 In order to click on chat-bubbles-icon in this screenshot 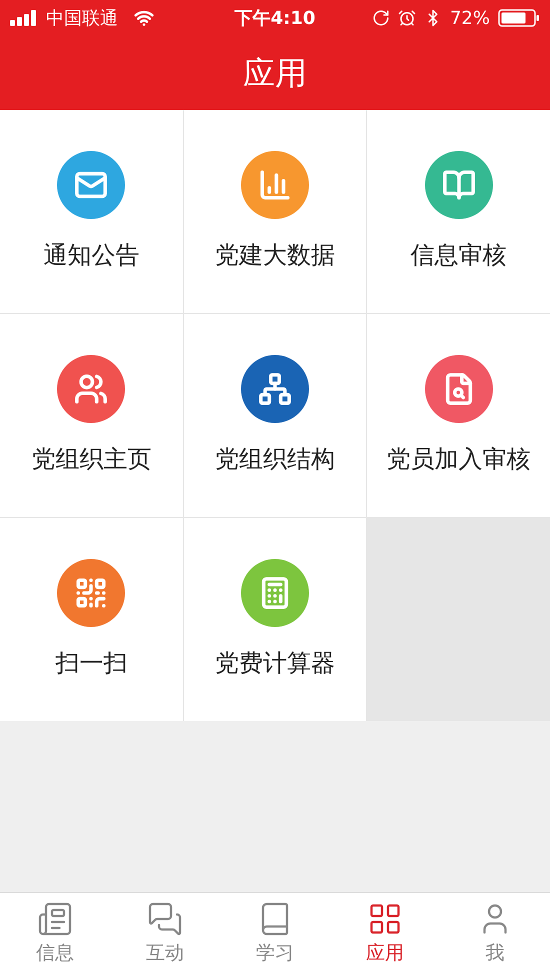, I will do `click(165, 919)`.